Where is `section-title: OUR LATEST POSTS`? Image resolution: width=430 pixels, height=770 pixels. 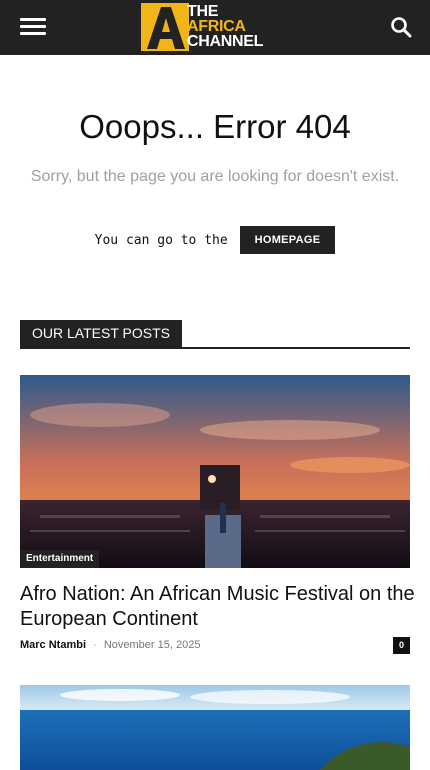
section-title: OUR LATEST POSTS is located at coordinates (101, 333).